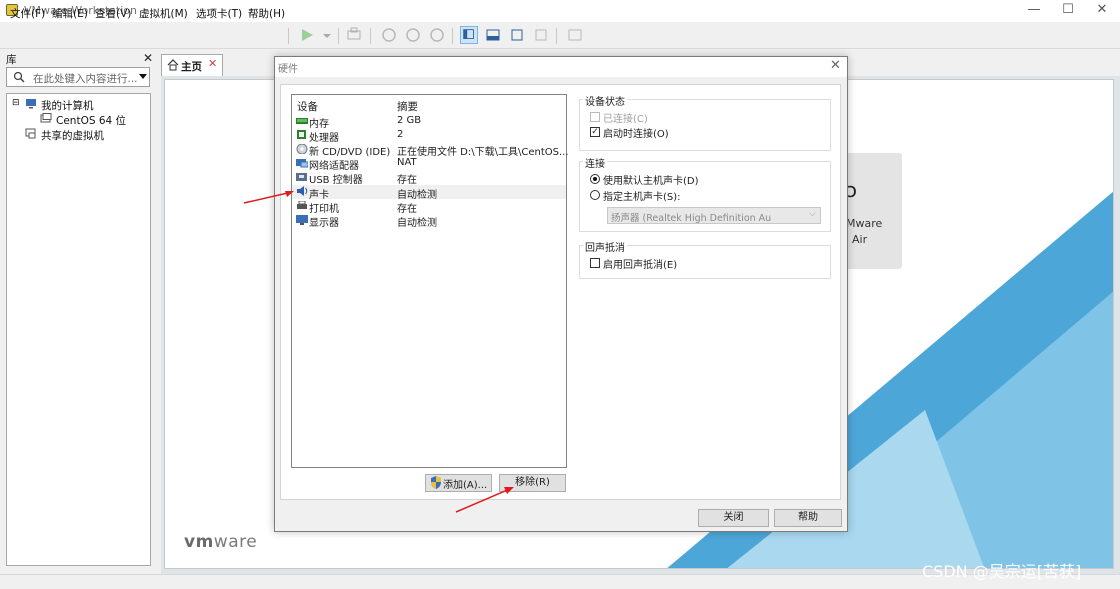  I want to click on device-name: 新 CD/DVD (IDE), so click(349, 150).